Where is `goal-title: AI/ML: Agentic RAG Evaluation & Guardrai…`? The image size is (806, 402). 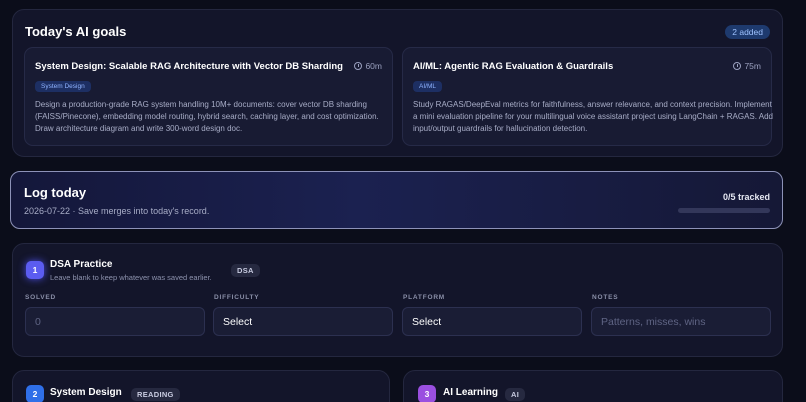
goal-title: AI/ML: Agentic RAG Evaluation & Guardrai… is located at coordinates (513, 66).